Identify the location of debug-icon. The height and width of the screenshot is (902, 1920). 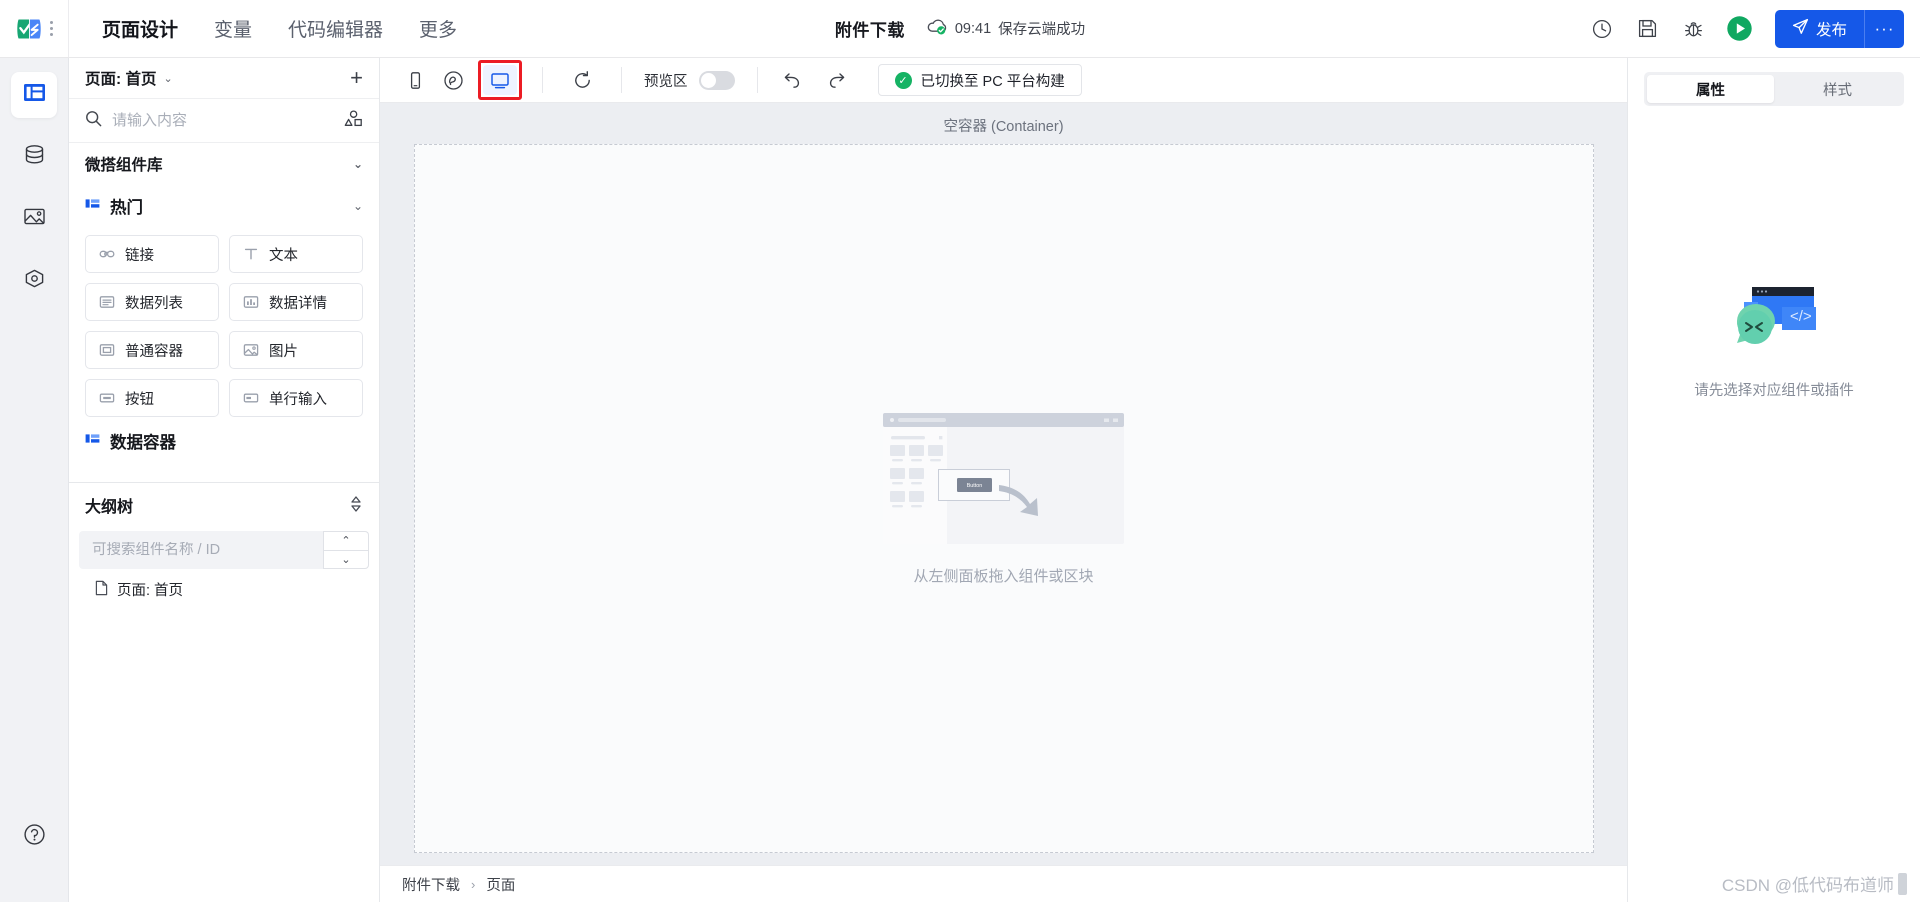
(1694, 29).